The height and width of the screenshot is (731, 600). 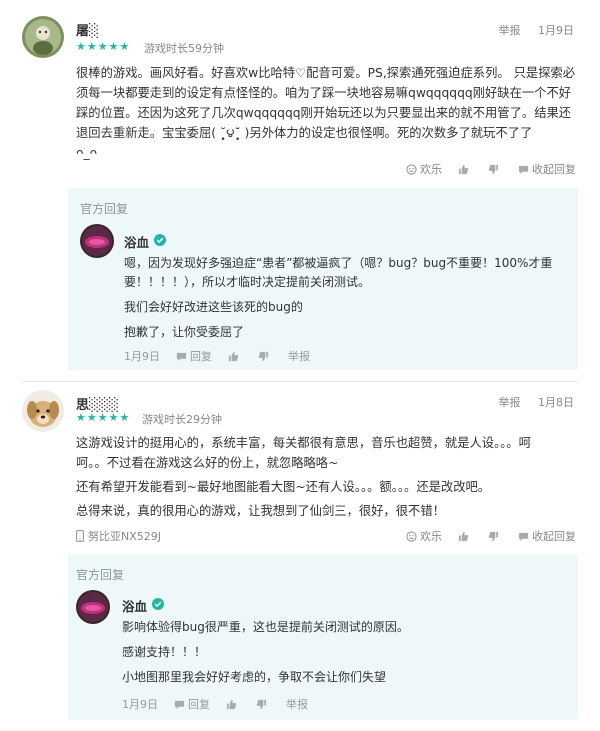 I want to click on reply-line: 要！！！！），所以才临时决定提前关闭测试。, so click(x=247, y=282).